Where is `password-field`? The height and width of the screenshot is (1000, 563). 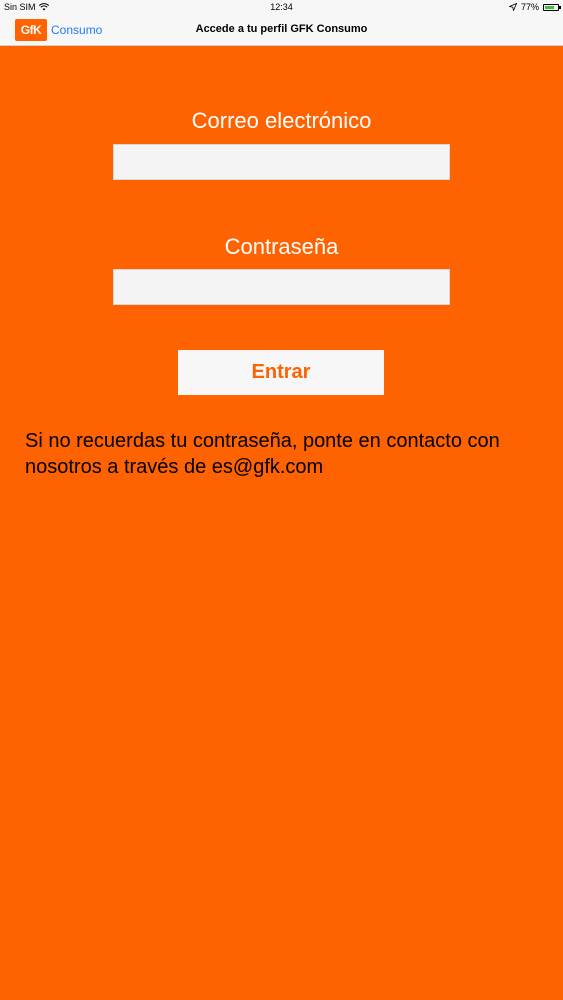 password-field is located at coordinates (281, 287).